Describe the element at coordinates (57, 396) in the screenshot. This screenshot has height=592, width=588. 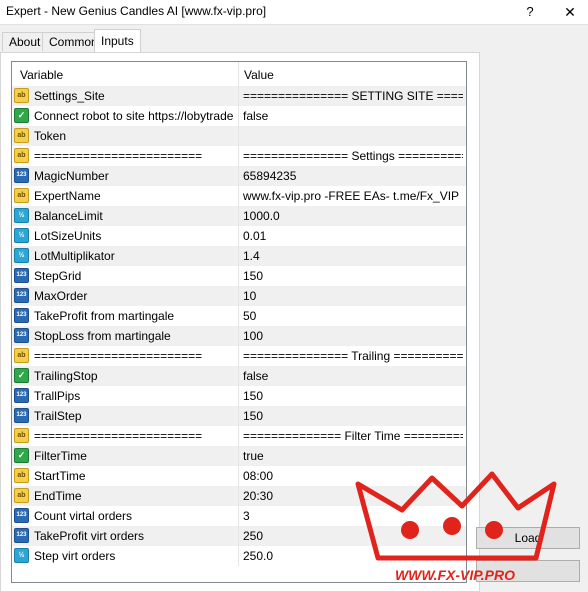
I see `input-name: TrallPips` at that location.